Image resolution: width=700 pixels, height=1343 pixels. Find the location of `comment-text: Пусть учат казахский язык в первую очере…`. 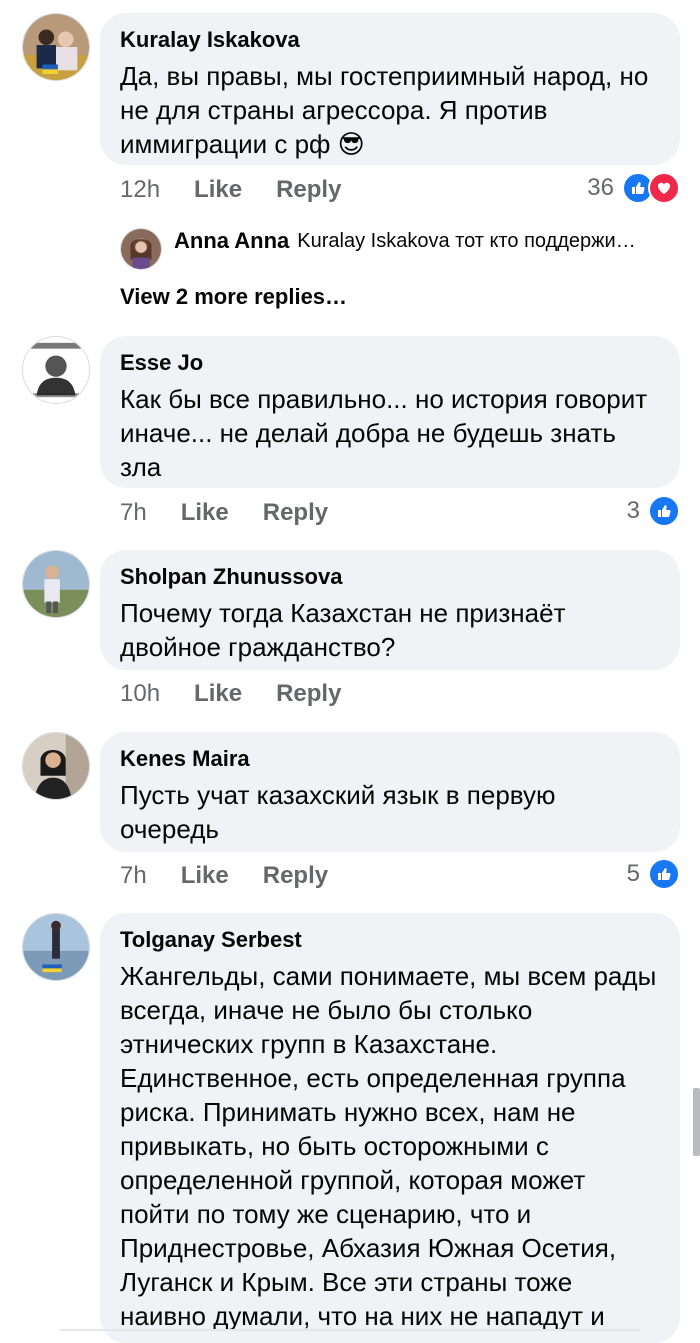

comment-text: Пусть учат казахский язык в первую очере… is located at coordinates (338, 812).